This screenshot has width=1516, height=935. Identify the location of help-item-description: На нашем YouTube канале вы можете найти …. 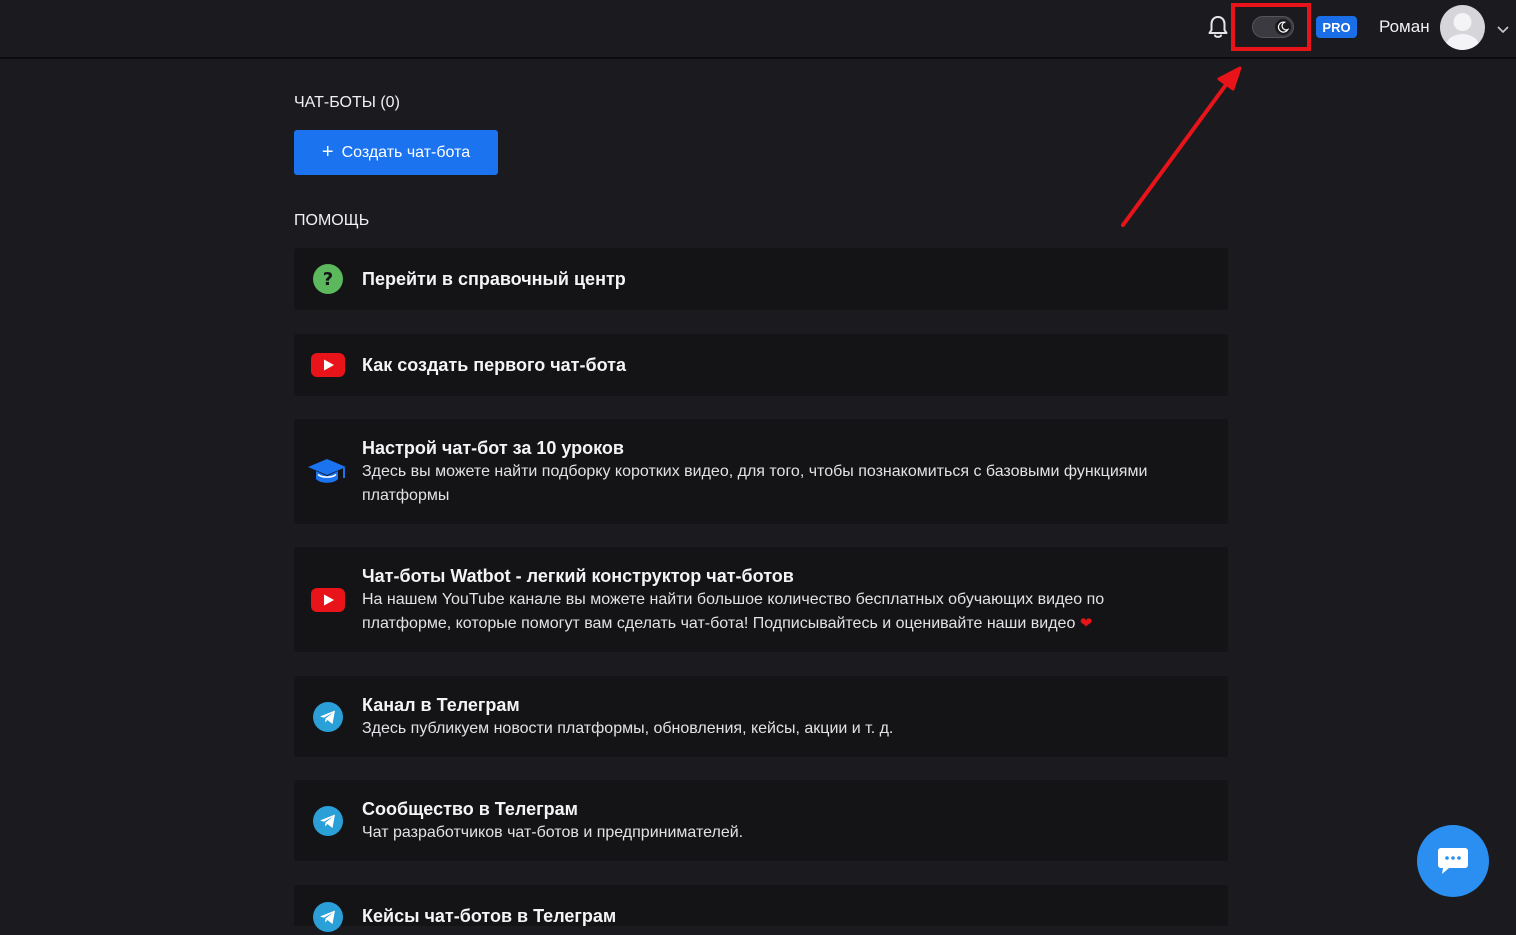
(733, 611).